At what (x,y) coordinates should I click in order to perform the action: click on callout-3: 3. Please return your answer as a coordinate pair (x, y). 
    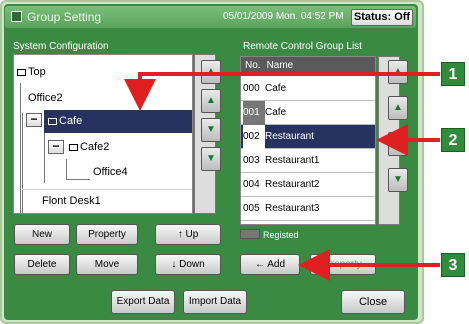
    Looking at the image, I should click on (453, 265).